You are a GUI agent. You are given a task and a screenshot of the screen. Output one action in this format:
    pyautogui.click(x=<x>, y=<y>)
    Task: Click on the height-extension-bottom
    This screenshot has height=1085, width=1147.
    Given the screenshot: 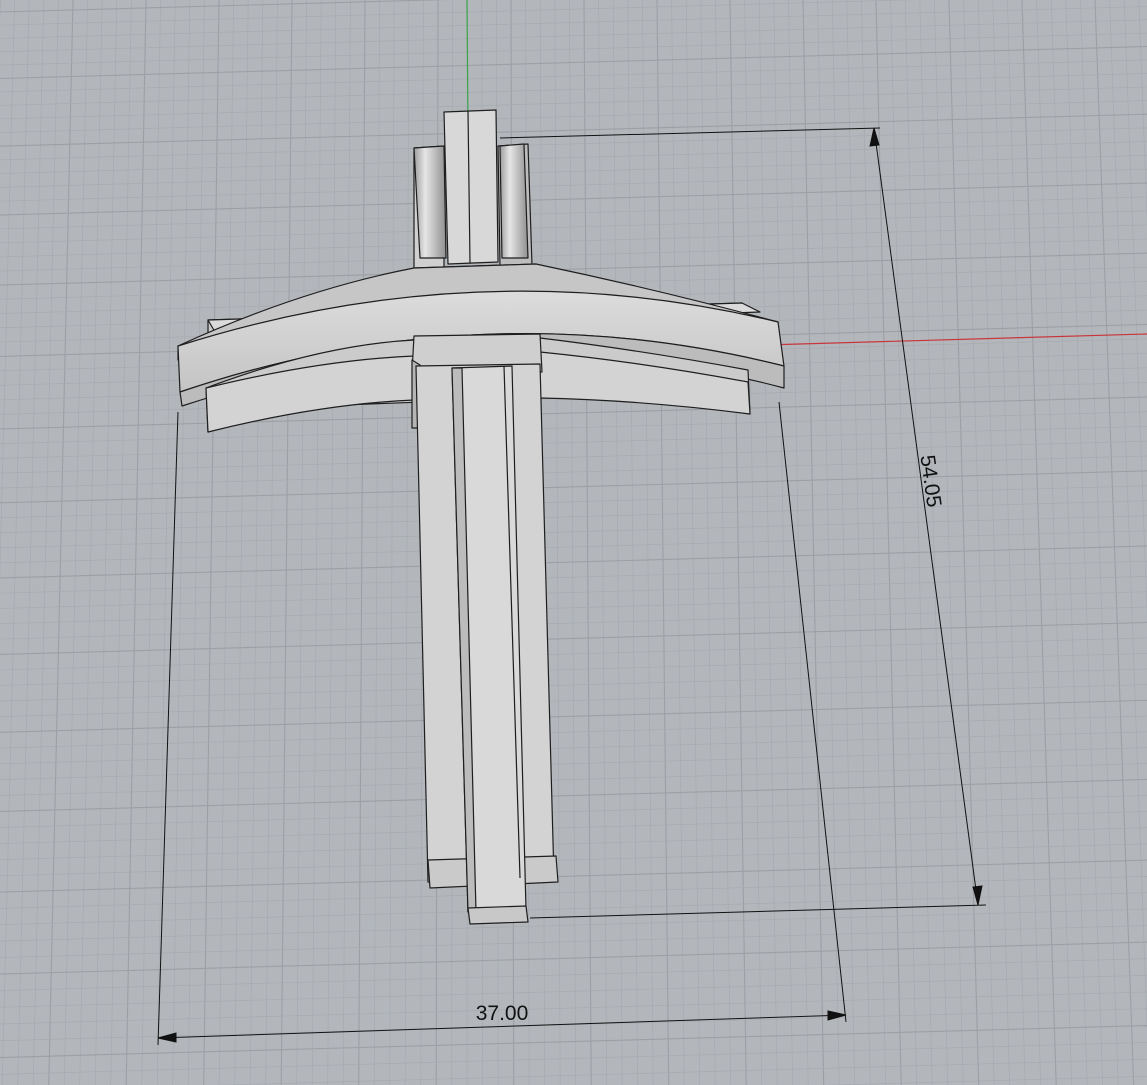 What is the action you would take?
    pyautogui.click(x=758, y=911)
    